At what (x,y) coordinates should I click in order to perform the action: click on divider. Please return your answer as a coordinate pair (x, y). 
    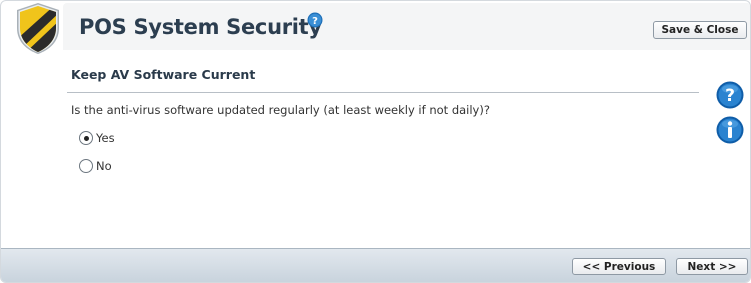
    Looking at the image, I should click on (383, 92).